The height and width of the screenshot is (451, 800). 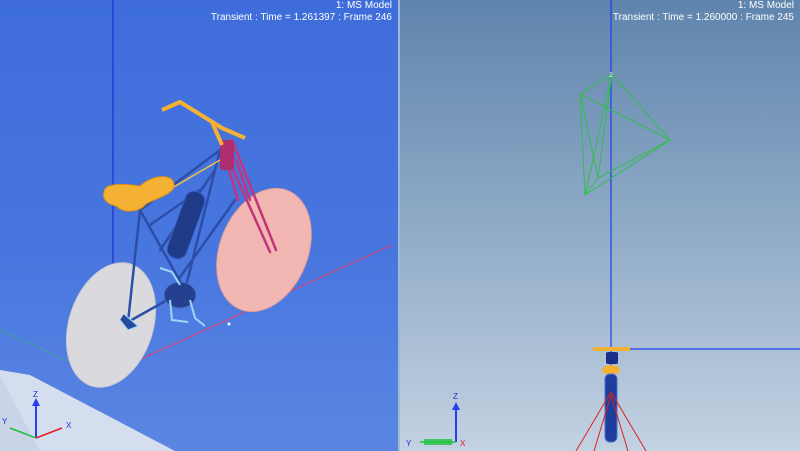 I want to click on contact-marker, so click(x=229, y=324).